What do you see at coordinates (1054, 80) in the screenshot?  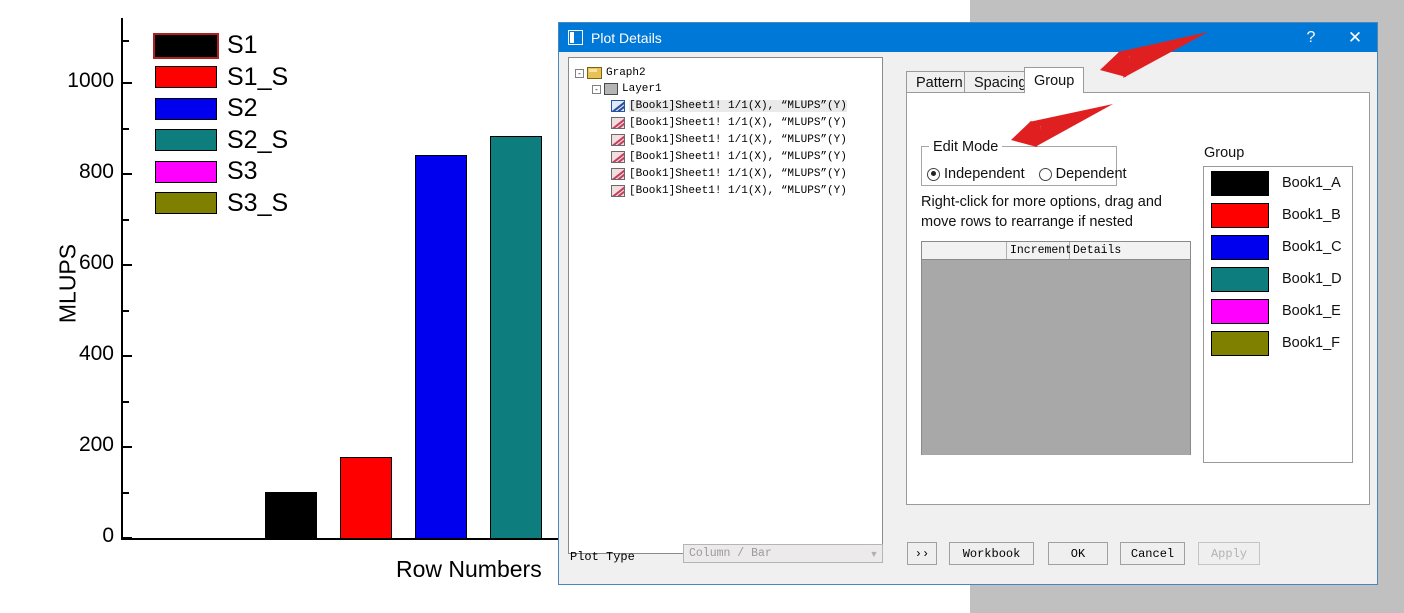 I see `tab-group: Group` at bounding box center [1054, 80].